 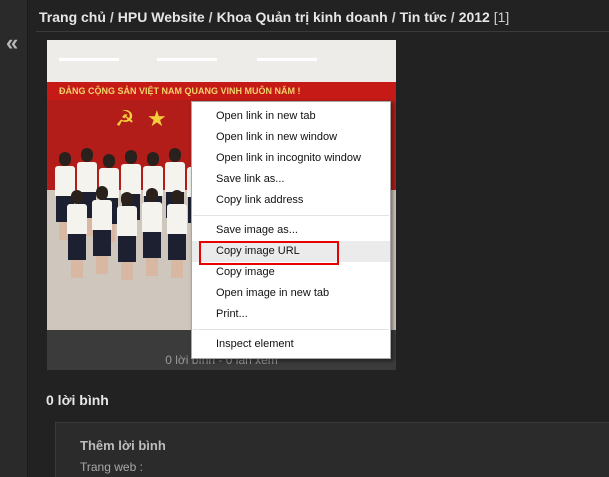 I want to click on menu-open-link-new-tab: Open link in new tab, so click(x=291, y=116).